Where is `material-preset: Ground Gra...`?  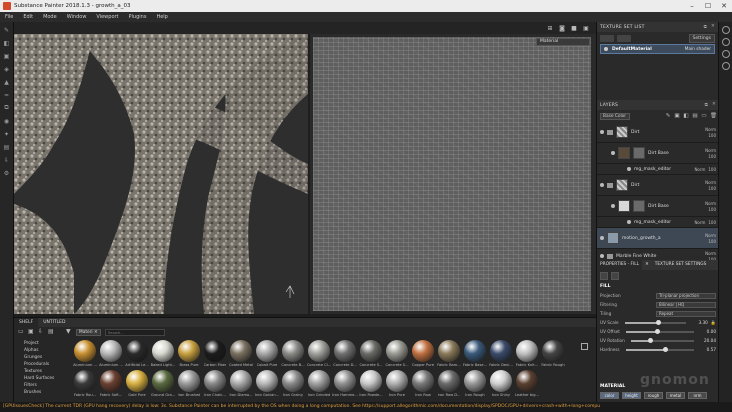
material-preset: Ground Gra... is located at coordinates (163, 385).